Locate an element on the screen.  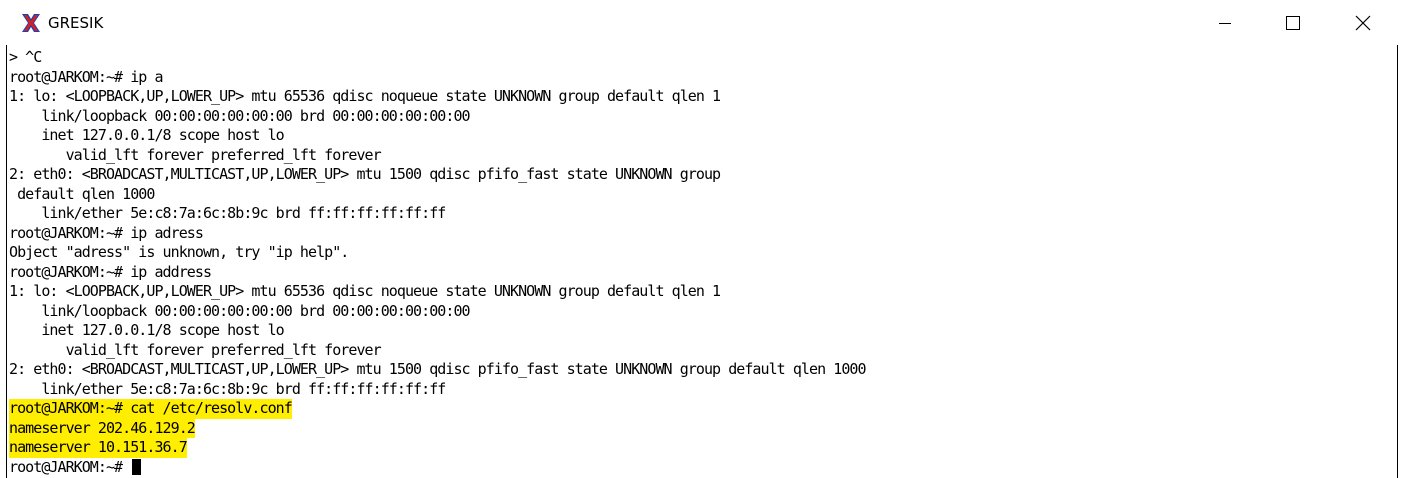
terminal-line: default qlen 1000 is located at coordinates (703, 195).